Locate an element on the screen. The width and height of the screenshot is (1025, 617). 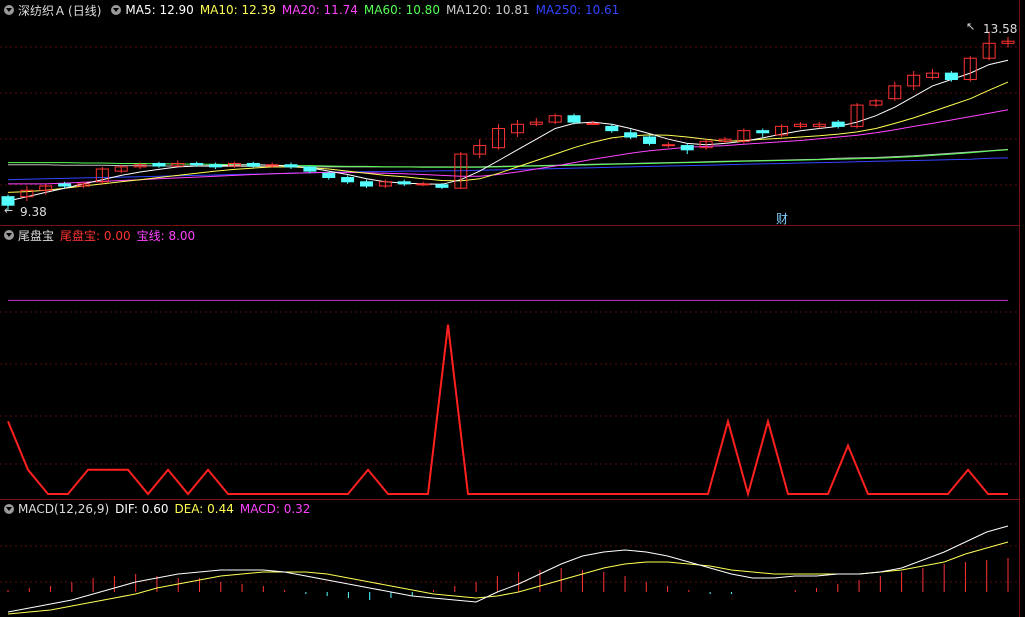
low-arrow-icon: ← is located at coordinates (9, 210).